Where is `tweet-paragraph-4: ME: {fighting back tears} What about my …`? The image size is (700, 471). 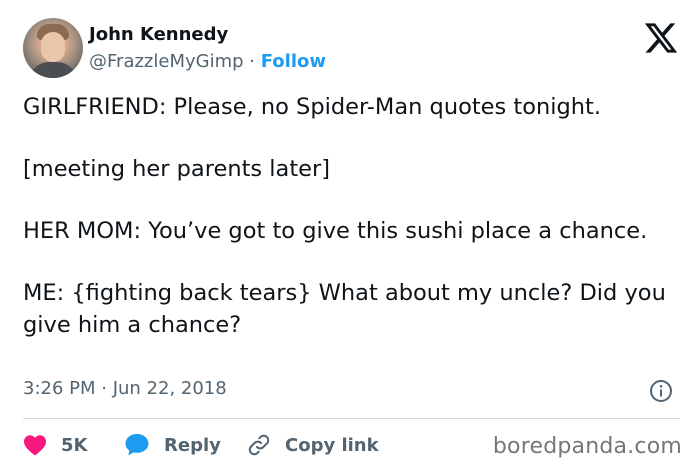
tweet-paragraph-4: ME: {fighting back tears} What about my … is located at coordinates (344, 309).